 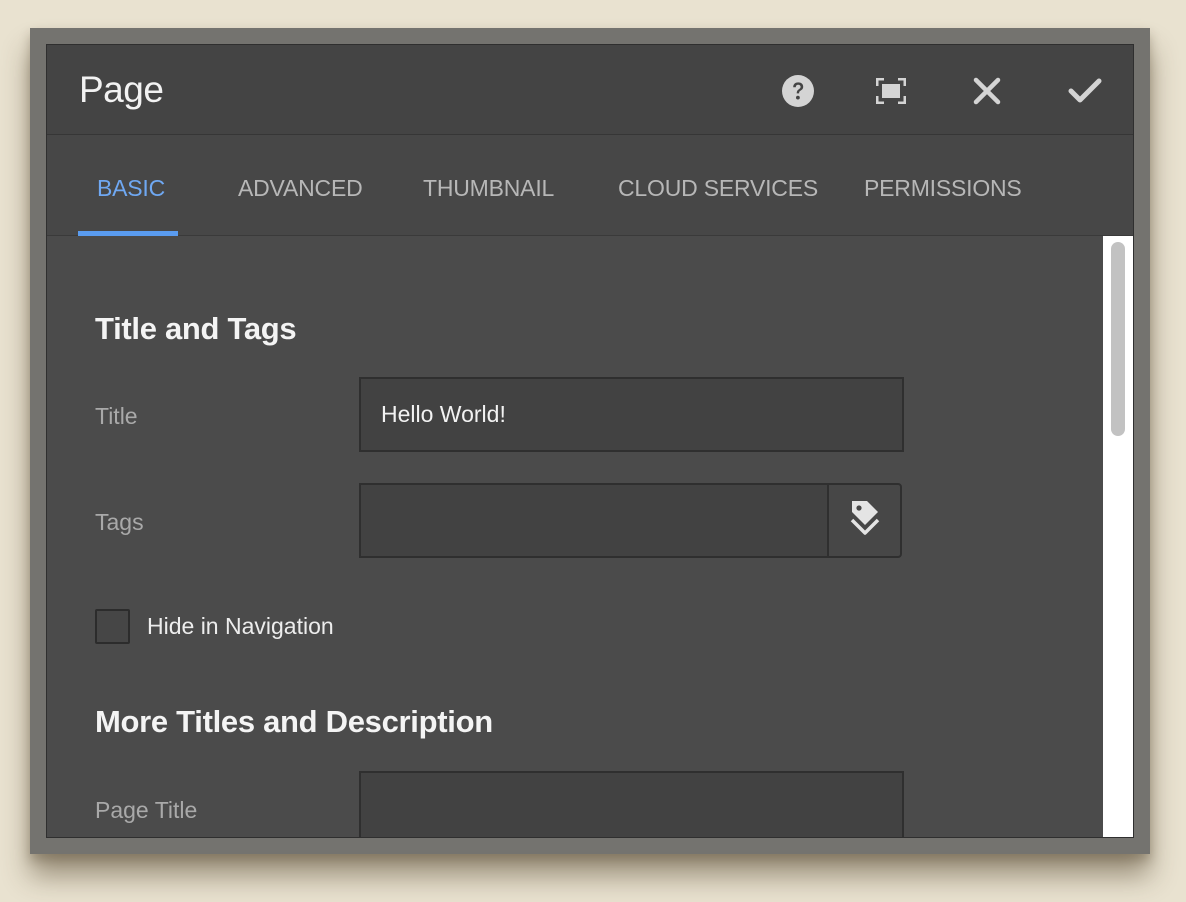 I want to click on dialog-title: Page, so click(x=121, y=89).